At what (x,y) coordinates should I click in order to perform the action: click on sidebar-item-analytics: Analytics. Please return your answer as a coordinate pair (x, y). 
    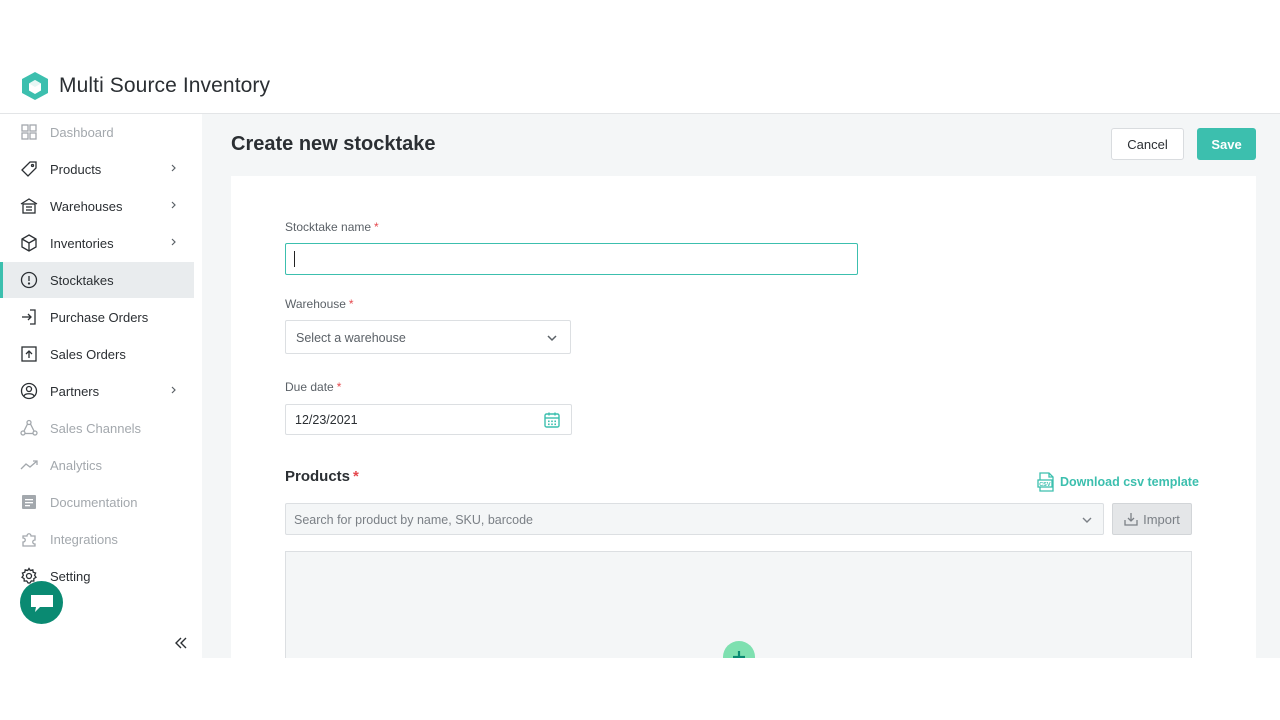
    Looking at the image, I should click on (97, 465).